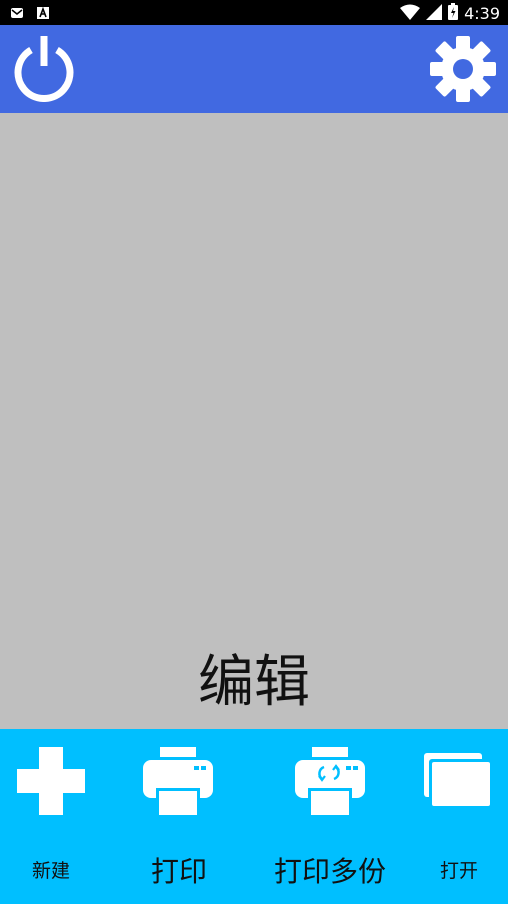 Image resolution: width=508 pixels, height=904 pixels. What do you see at coordinates (43, 14) in the screenshot?
I see `a-icon` at bounding box center [43, 14].